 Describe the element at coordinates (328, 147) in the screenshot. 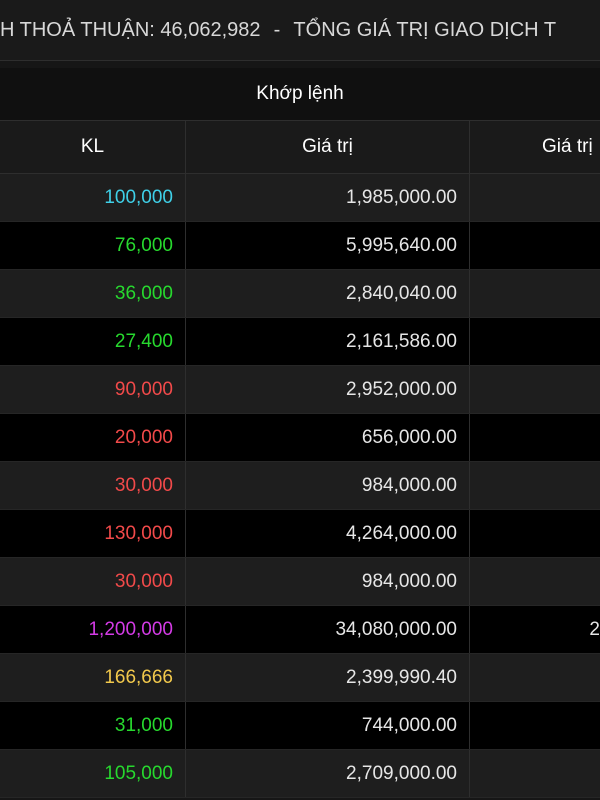

I see `column-header-value: Giá trị` at that location.